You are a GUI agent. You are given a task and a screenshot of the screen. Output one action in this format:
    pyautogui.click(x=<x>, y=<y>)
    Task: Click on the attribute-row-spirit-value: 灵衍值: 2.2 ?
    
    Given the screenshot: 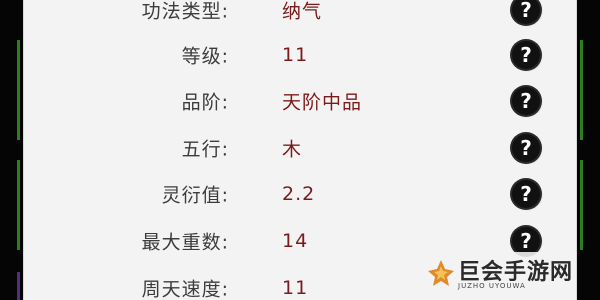 What is the action you would take?
    pyautogui.click(x=300, y=194)
    